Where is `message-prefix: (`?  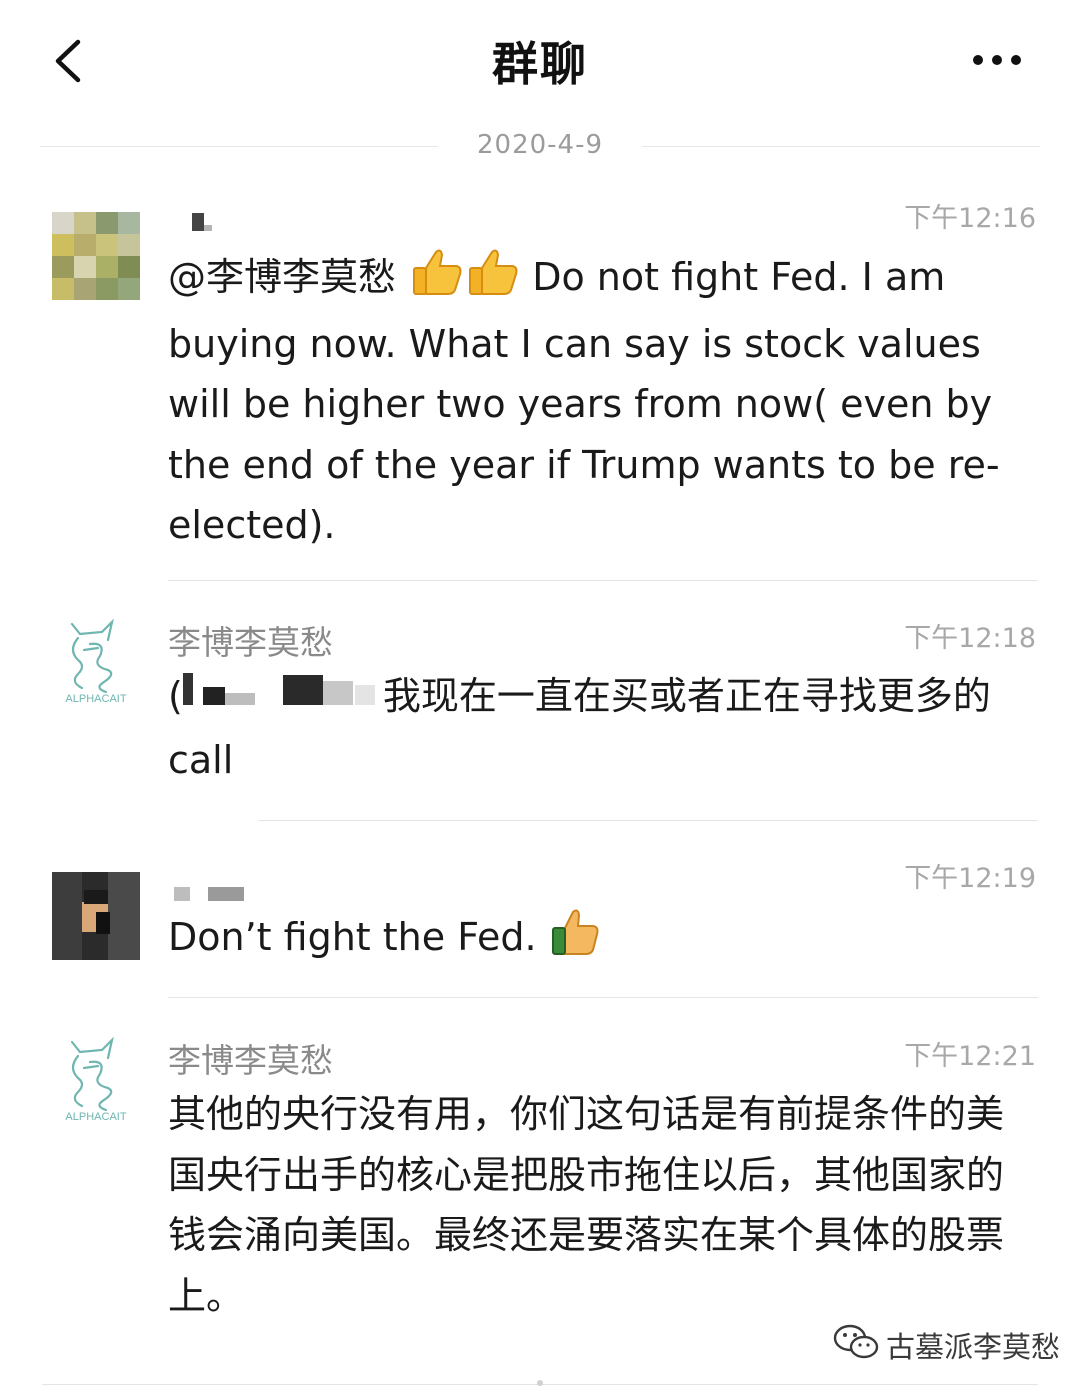 message-prefix: ( is located at coordinates (175, 696).